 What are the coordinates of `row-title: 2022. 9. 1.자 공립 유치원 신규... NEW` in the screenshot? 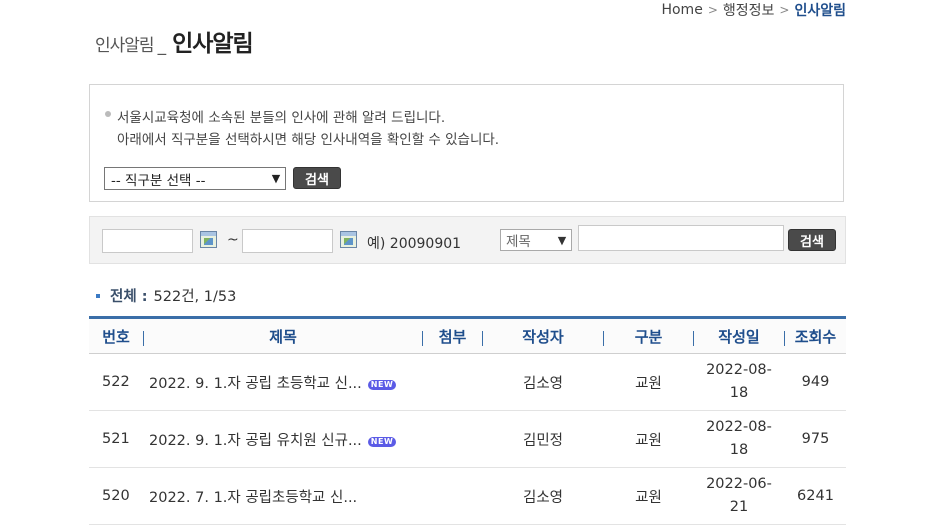 It's located at (273, 439).